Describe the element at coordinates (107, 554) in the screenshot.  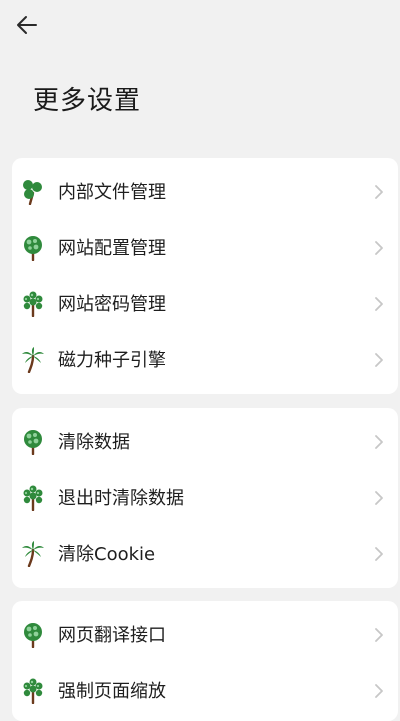
I see `menu-item-label: 清除Cookie` at that location.